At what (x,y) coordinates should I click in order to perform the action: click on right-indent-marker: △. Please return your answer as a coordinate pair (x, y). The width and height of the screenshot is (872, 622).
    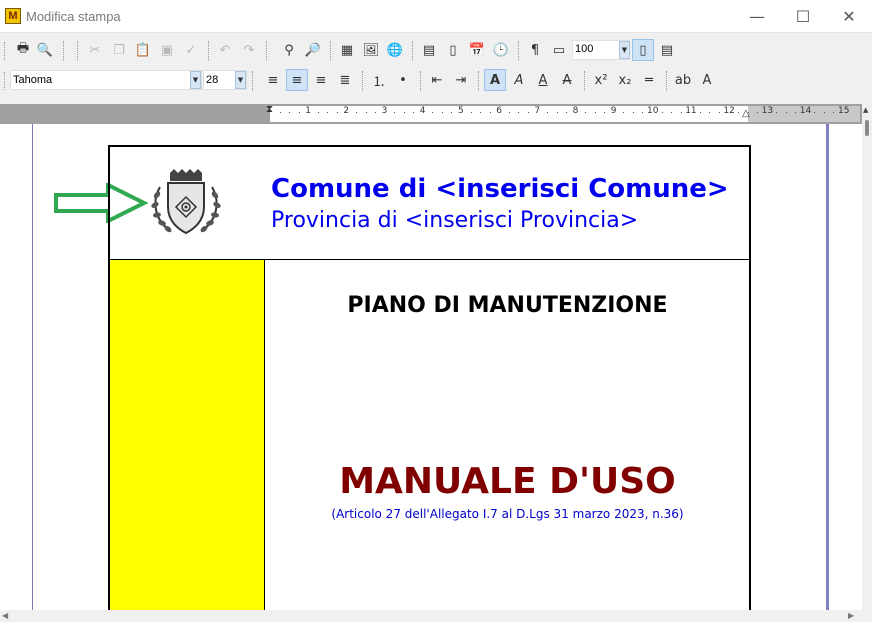
    Looking at the image, I should click on (746, 113).